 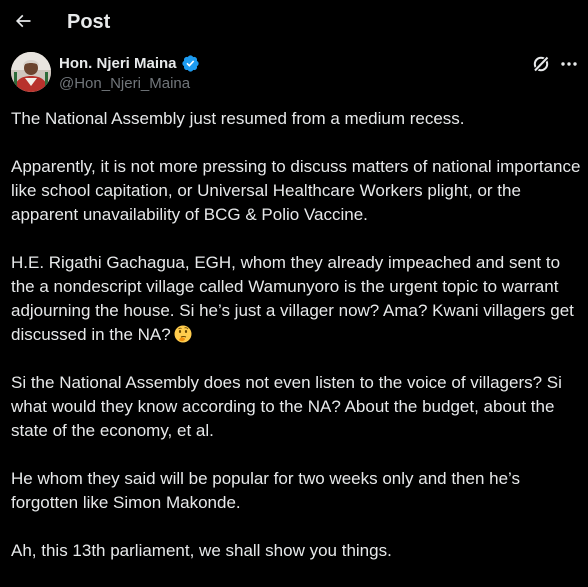 I want to click on top-bar: Post, so click(x=294, y=23).